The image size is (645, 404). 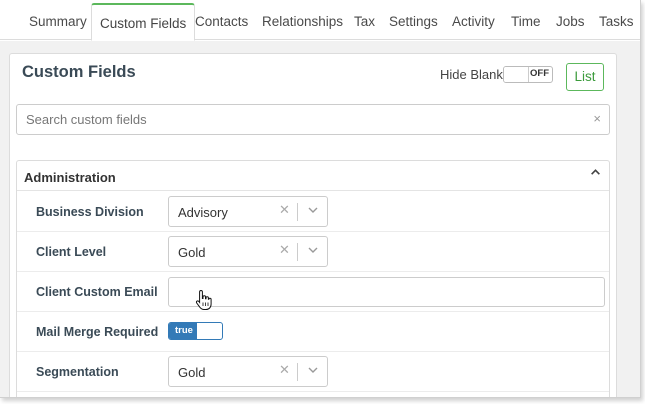 What do you see at coordinates (302, 22) in the screenshot?
I see `tab-relationships: Relationships` at bounding box center [302, 22].